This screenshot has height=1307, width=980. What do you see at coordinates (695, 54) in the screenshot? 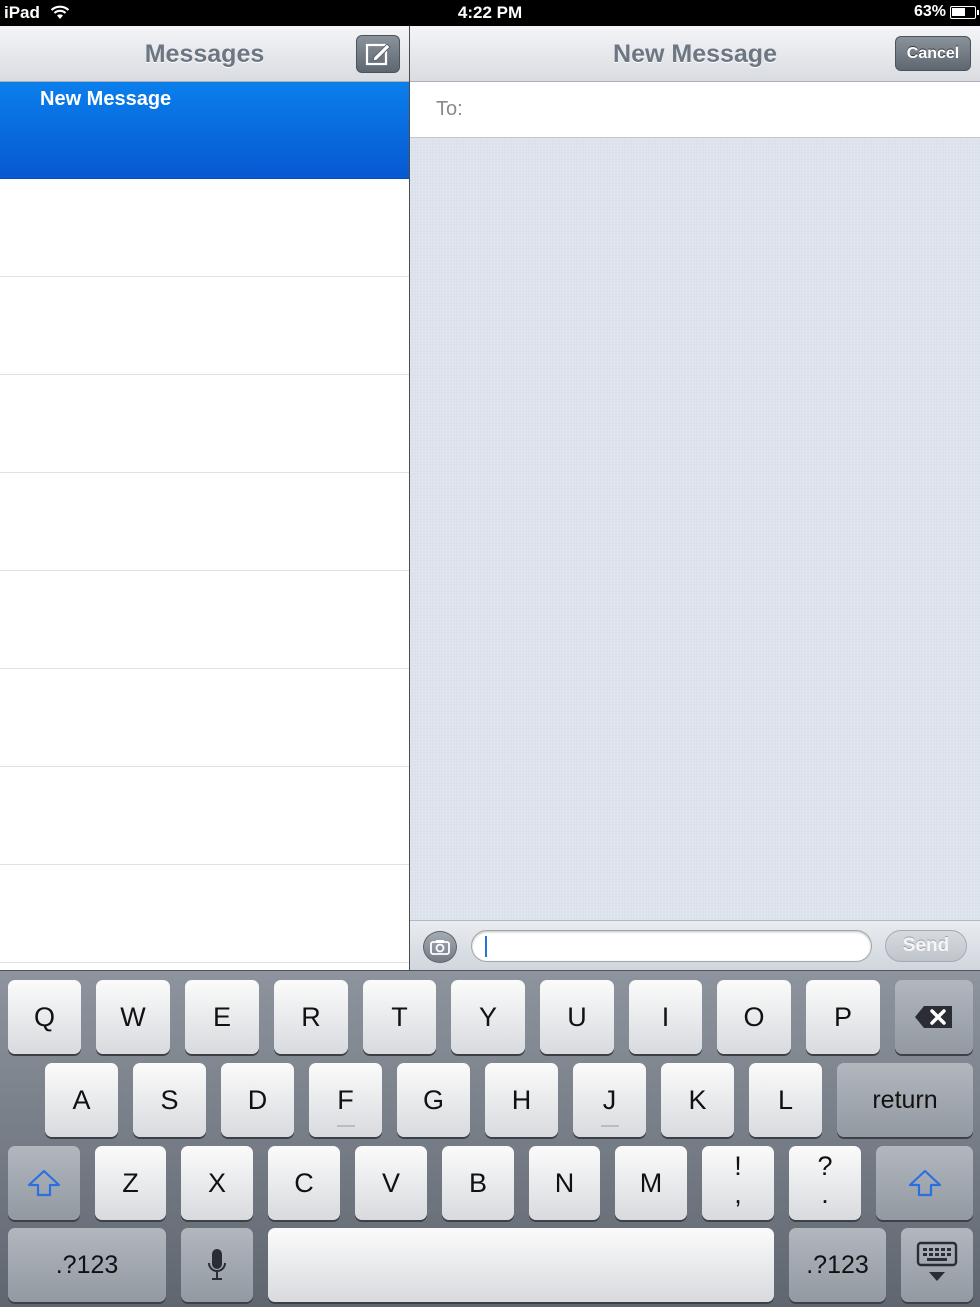
I see `new-message-navbar: New Message Cancel` at bounding box center [695, 54].